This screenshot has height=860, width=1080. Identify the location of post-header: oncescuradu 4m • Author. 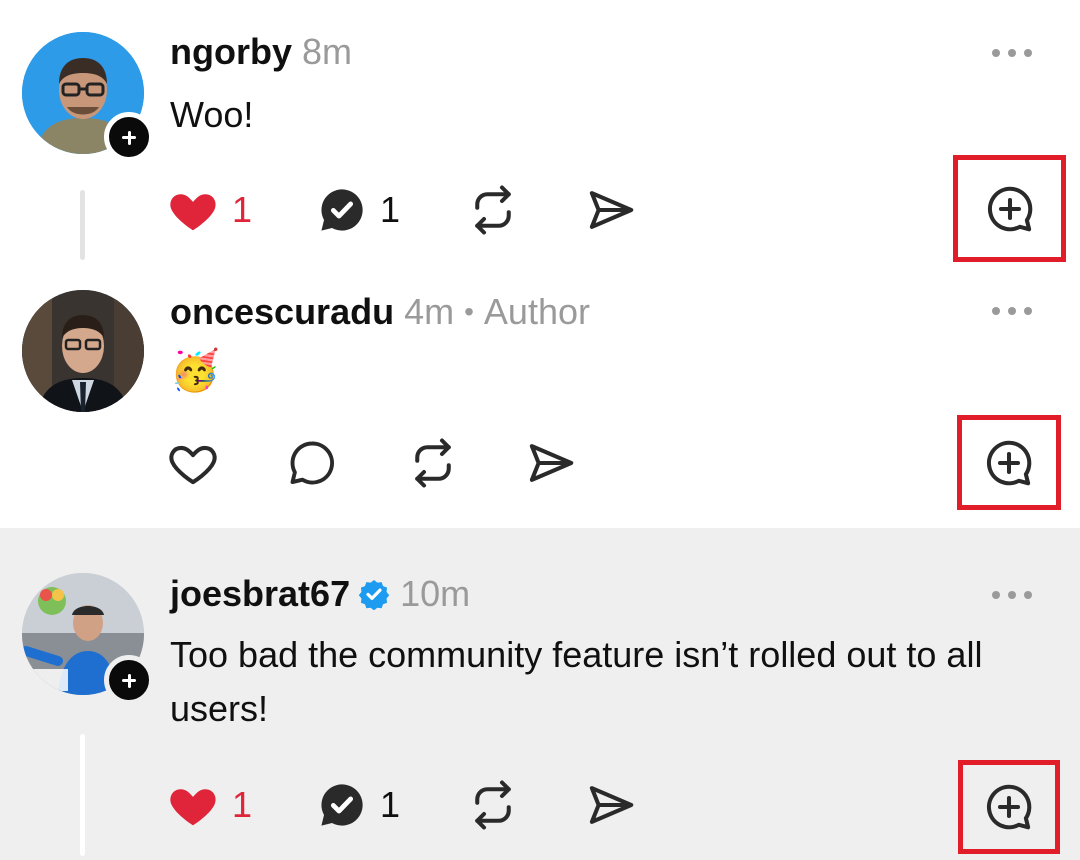
(380, 312).